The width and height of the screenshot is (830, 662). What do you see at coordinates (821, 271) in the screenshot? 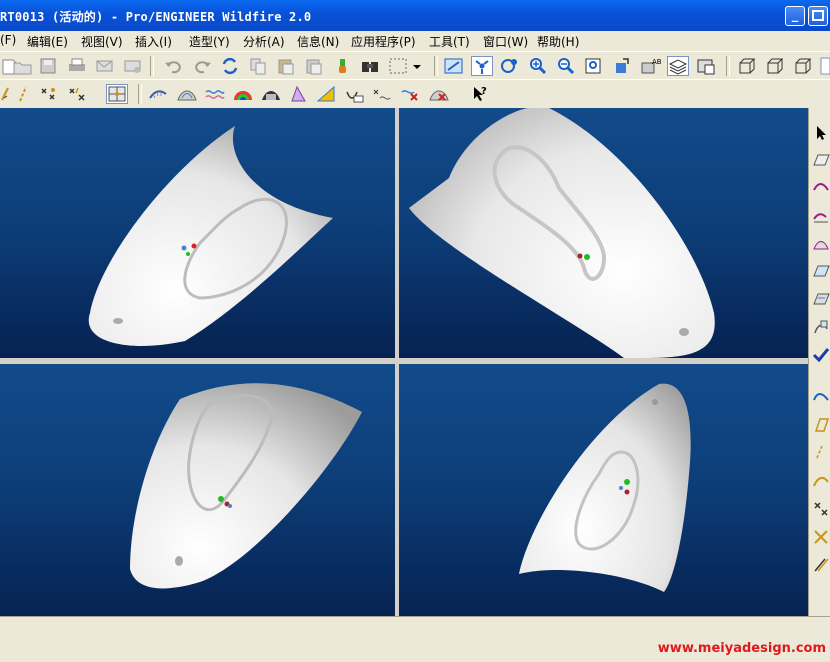
I see `surface-icon` at bounding box center [821, 271].